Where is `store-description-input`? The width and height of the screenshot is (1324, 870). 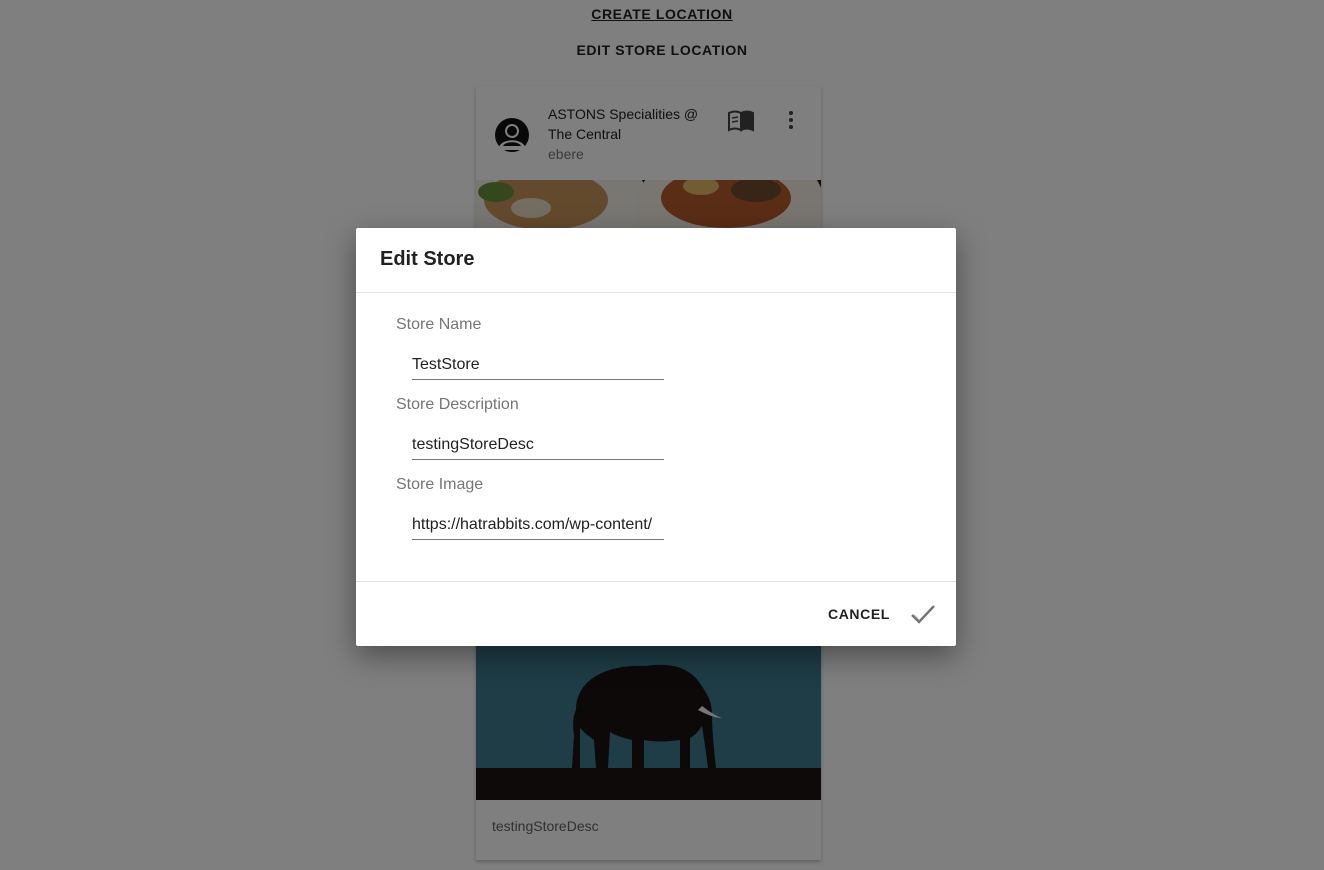
store-description-input is located at coordinates (538, 445).